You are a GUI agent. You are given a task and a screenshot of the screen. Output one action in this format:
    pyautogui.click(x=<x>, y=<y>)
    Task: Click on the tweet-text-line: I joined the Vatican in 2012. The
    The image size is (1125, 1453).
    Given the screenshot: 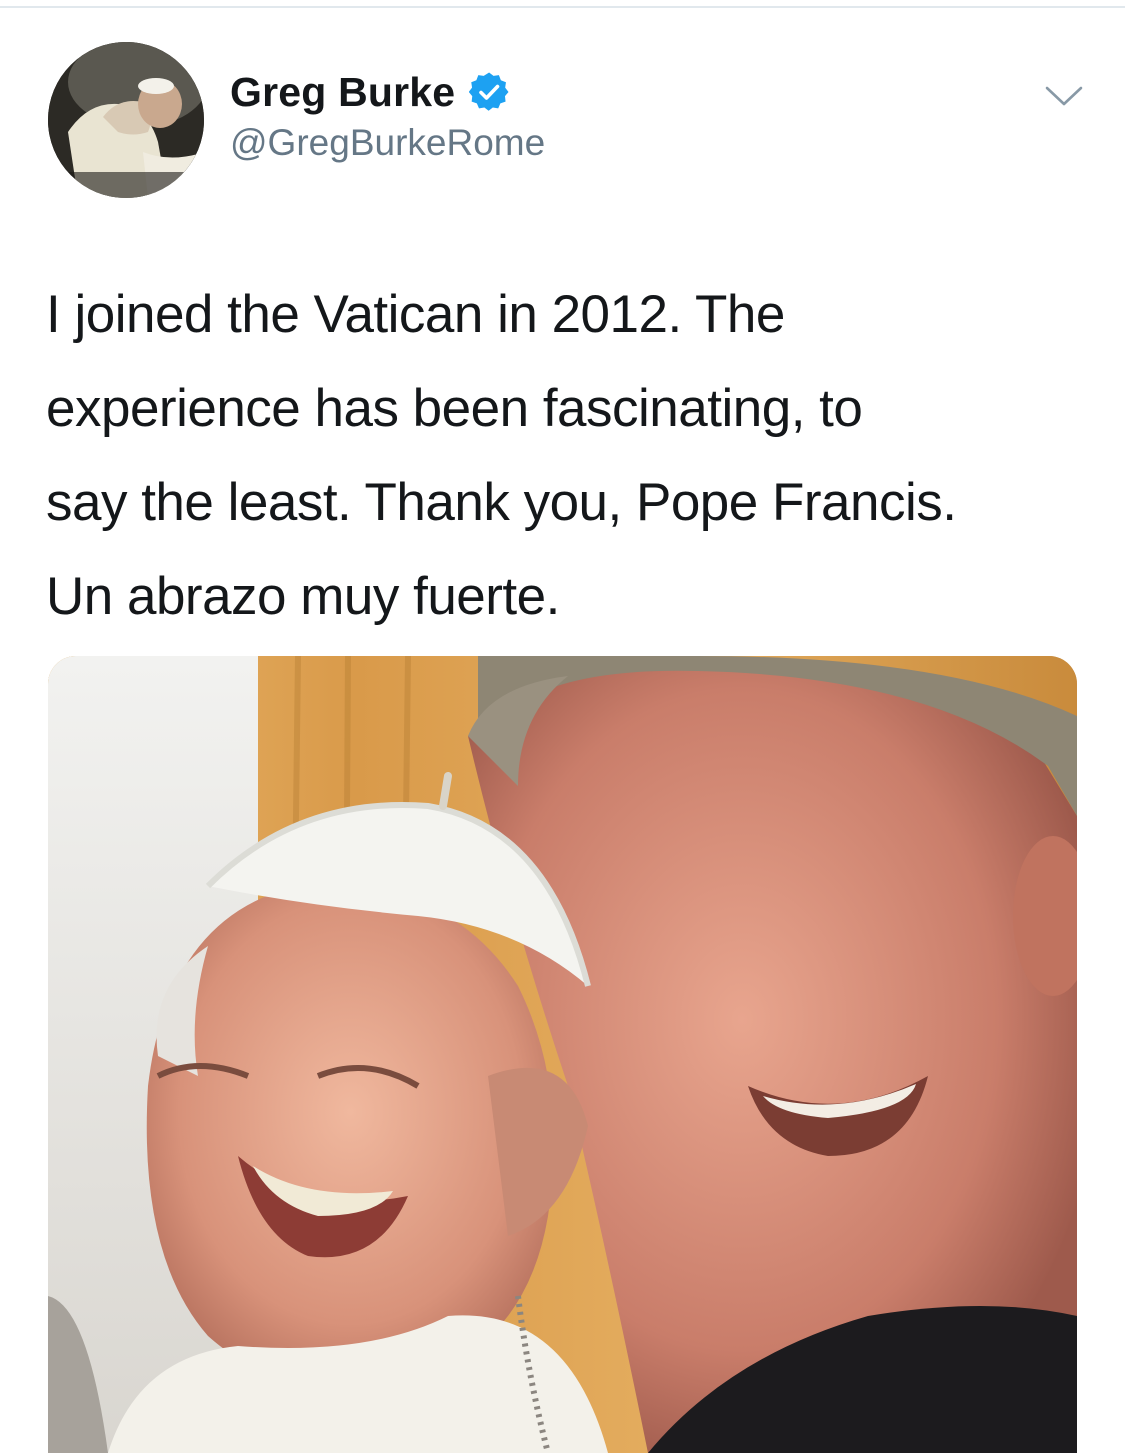 What is the action you would take?
    pyautogui.click(x=415, y=314)
    